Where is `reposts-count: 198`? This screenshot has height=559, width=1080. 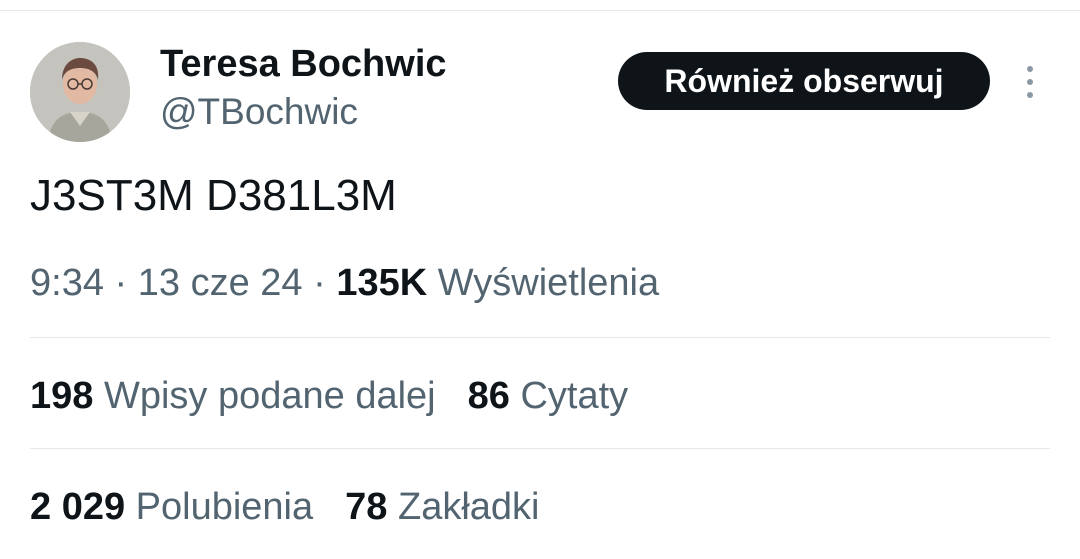
reposts-count: 198 is located at coordinates (62, 396).